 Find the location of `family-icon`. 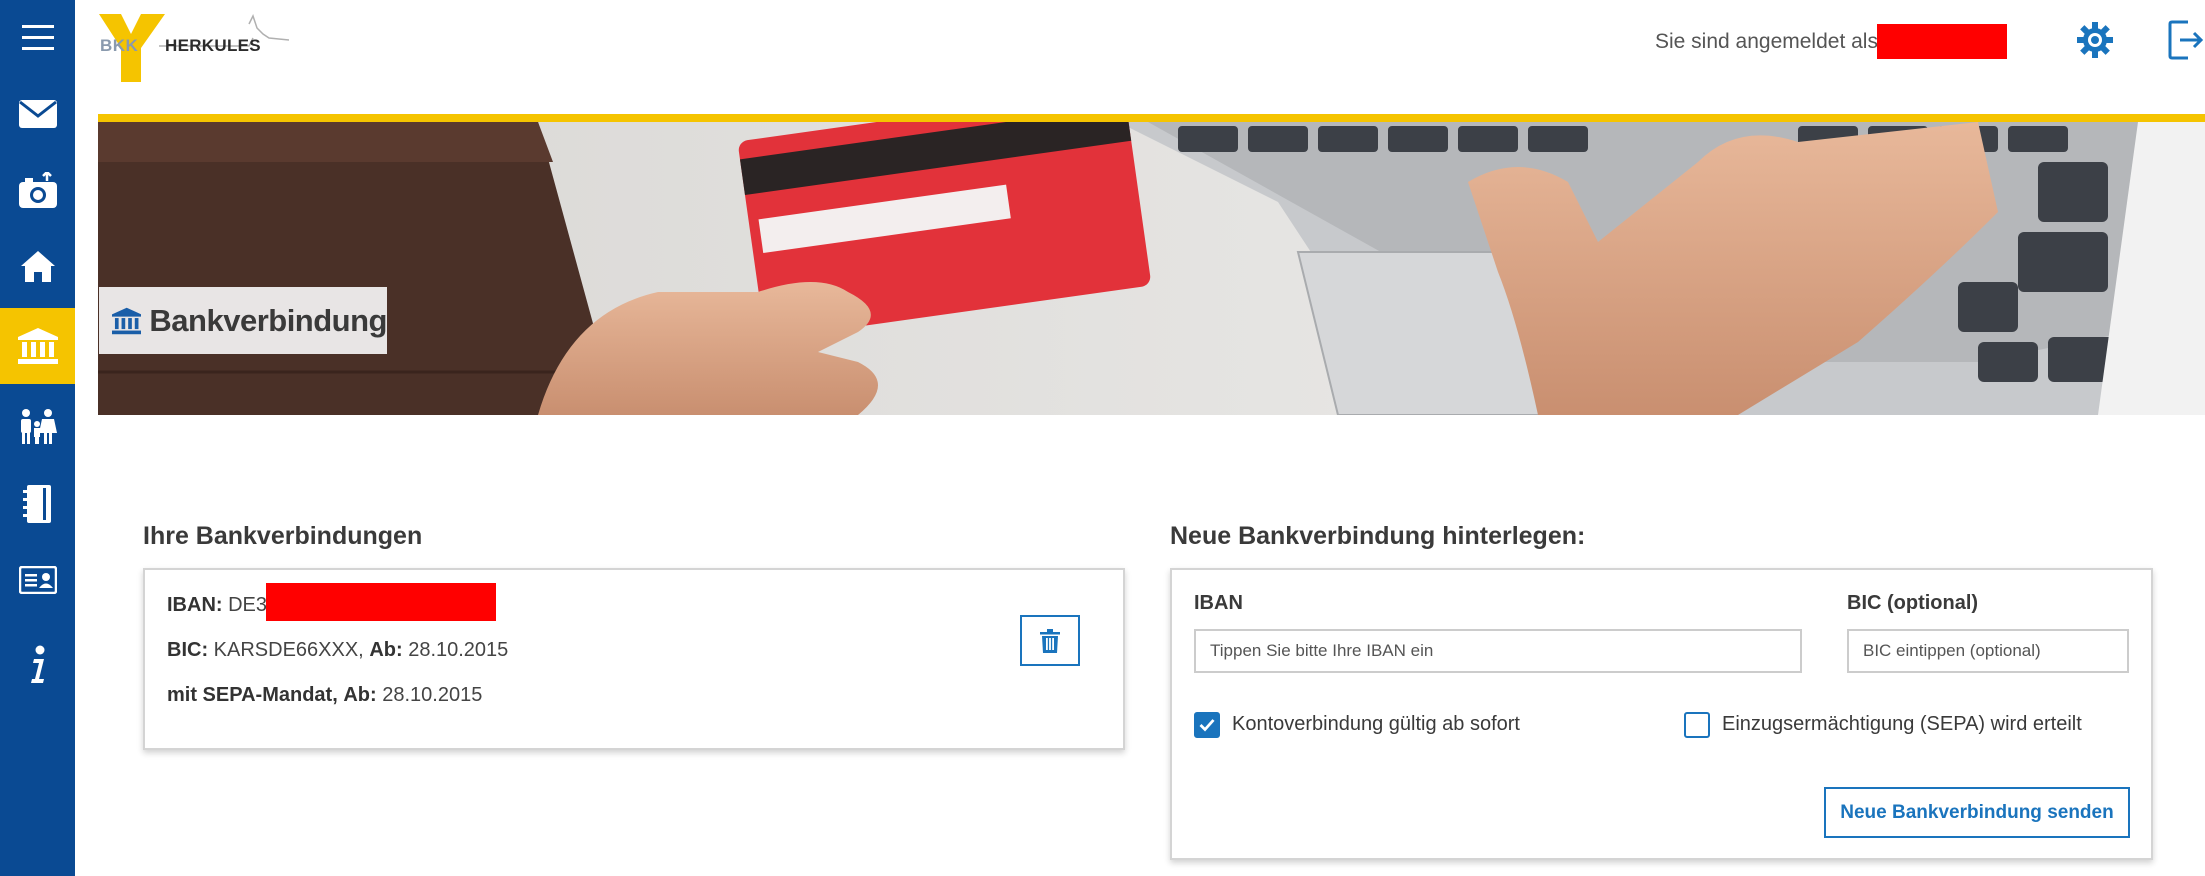

family-icon is located at coordinates (38, 426).